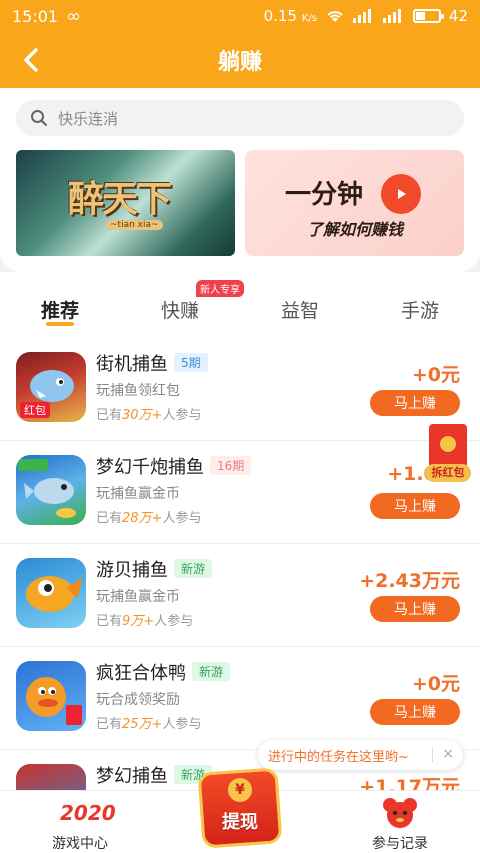 This screenshot has width=480, height=853. Describe the element at coordinates (240, 822) in the screenshot. I see `withdraw-label: 提现` at that location.